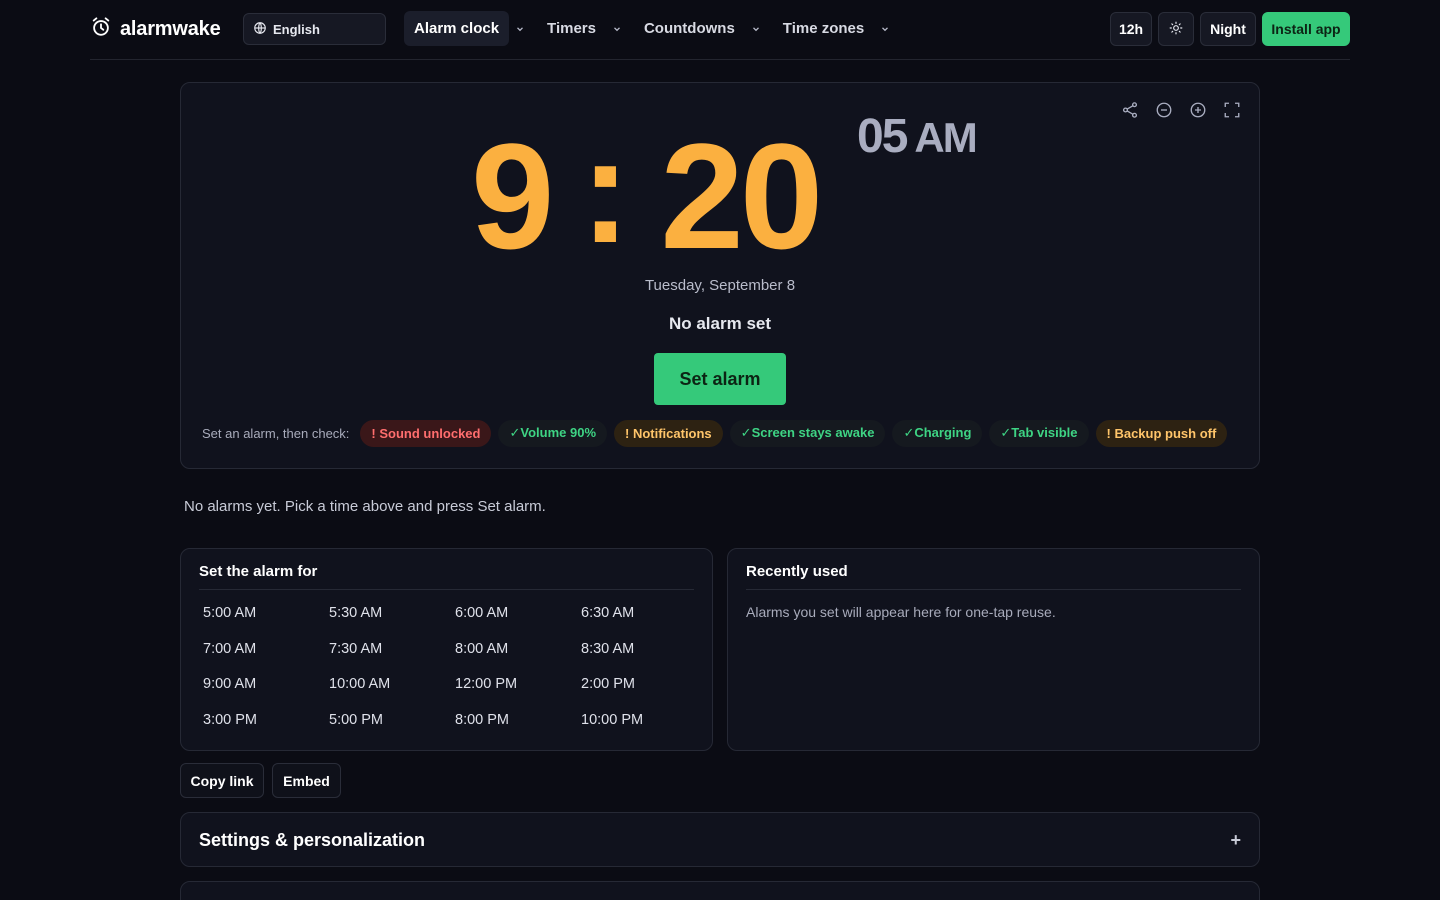 The width and height of the screenshot is (1440, 900). Describe the element at coordinates (258, 571) in the screenshot. I see `quick-times-title: Set the alarm for` at that location.